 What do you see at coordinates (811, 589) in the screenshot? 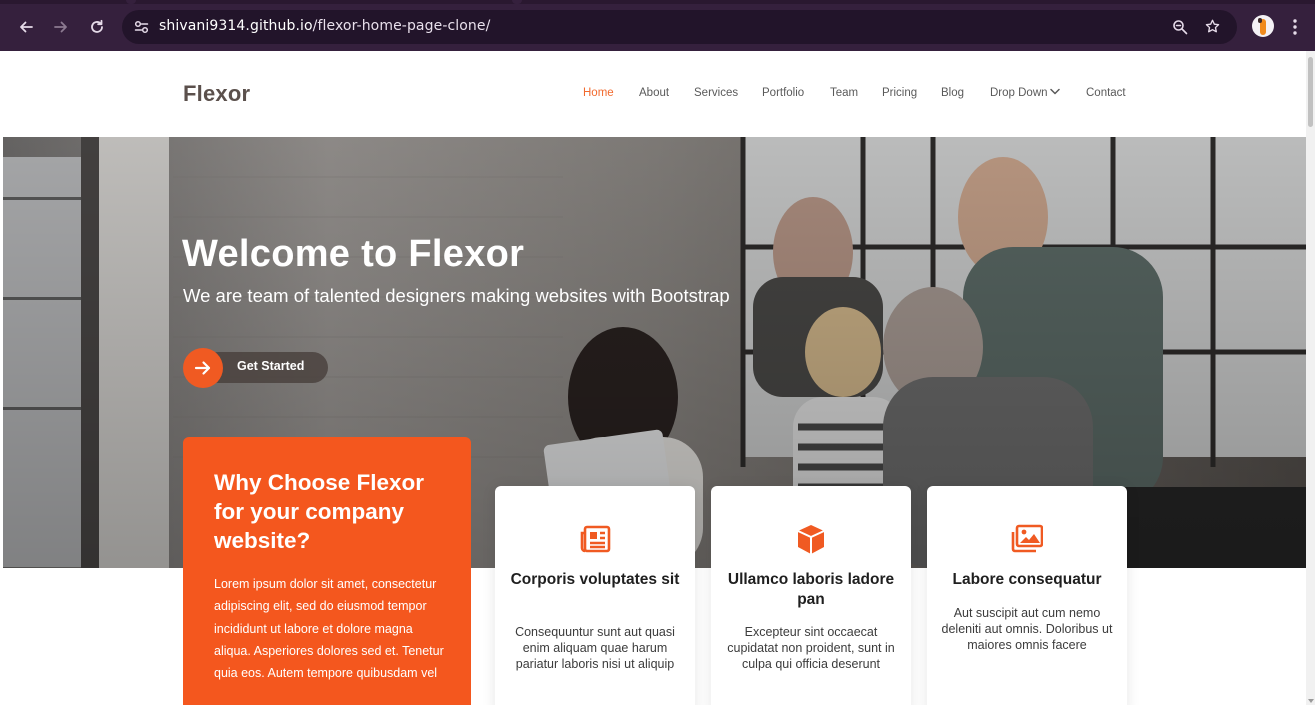
I see `card-title: Ullamco laboris ladore pan` at bounding box center [811, 589].